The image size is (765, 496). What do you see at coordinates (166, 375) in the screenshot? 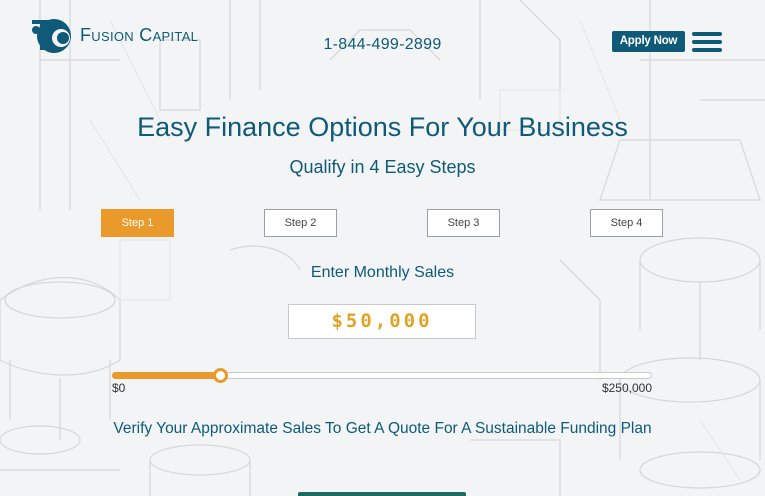
I see `sales-slider-fill` at bounding box center [166, 375].